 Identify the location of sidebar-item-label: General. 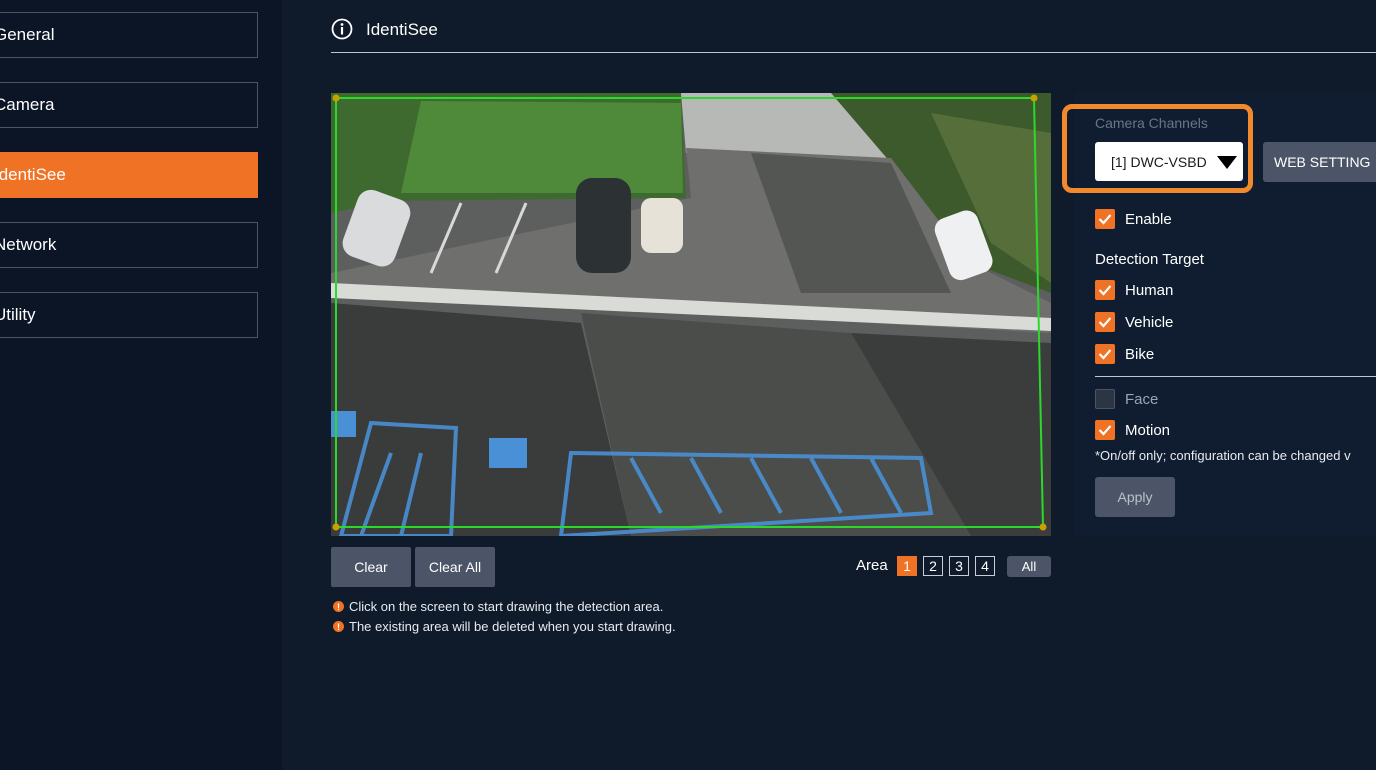
(27, 34).